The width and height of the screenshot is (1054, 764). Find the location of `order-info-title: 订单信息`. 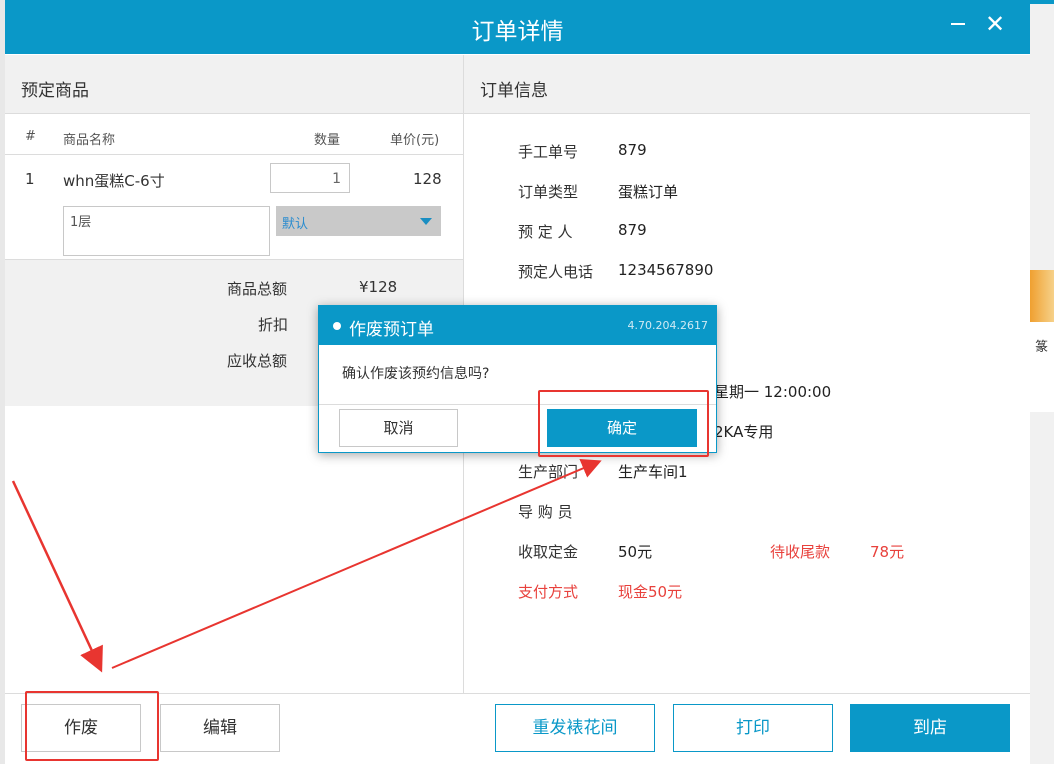

order-info-title: 订单信息 is located at coordinates (514, 91).